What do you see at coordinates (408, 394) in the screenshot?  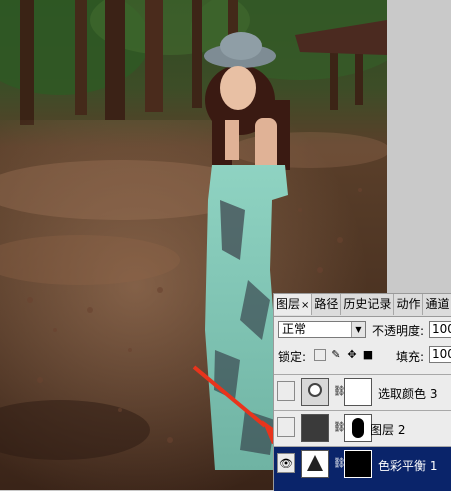 I see `layer-name: 选取颜色 3` at bounding box center [408, 394].